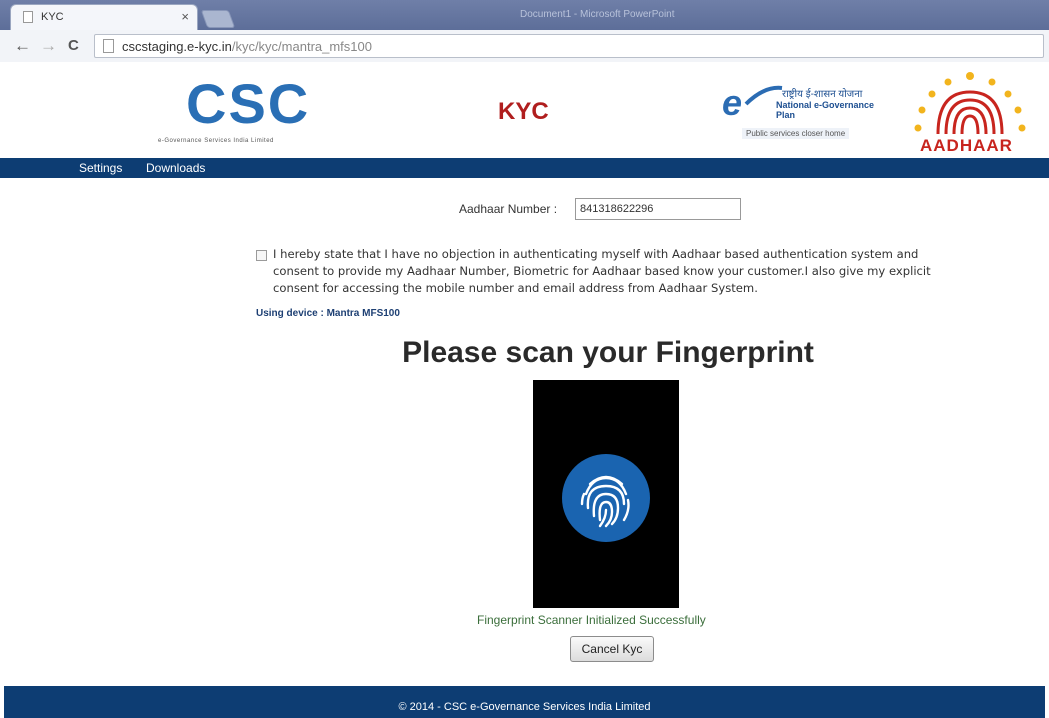 This screenshot has width=1049, height=718. I want to click on tab-close-icon: ×, so click(185, 16).